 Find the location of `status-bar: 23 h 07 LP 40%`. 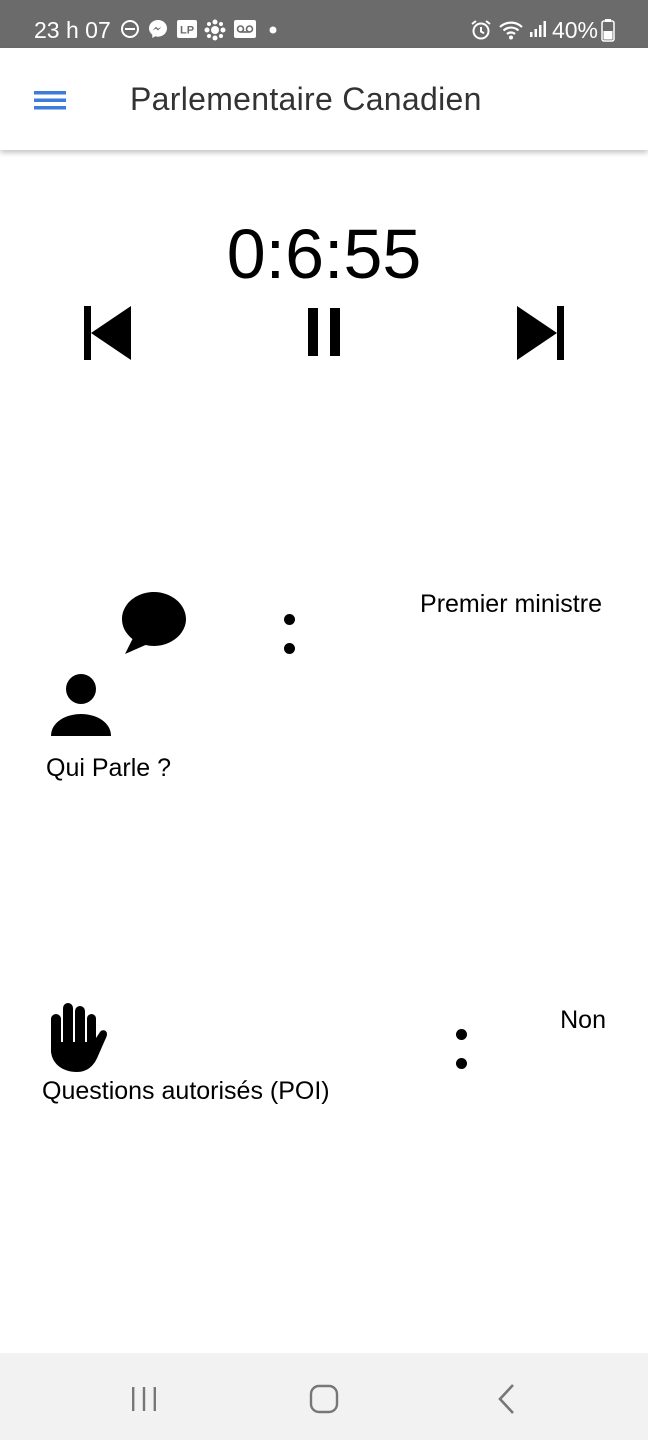

status-bar: 23 h 07 LP 40% is located at coordinates (324, 24).